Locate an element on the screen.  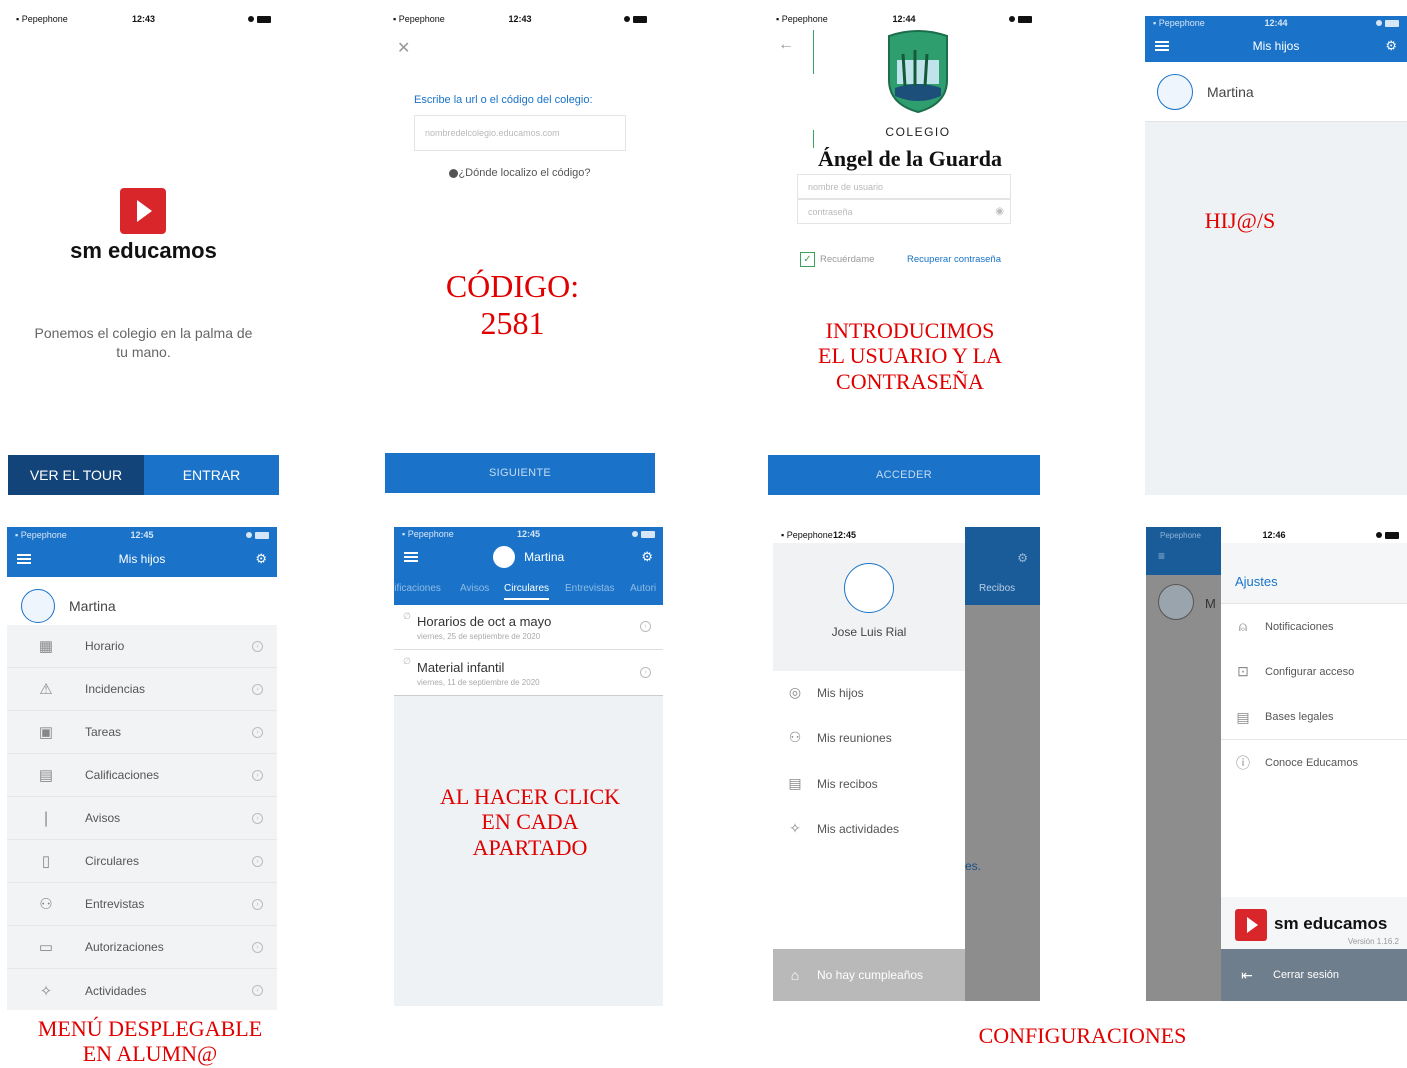
child-selector: Martina is located at coordinates (528, 557).